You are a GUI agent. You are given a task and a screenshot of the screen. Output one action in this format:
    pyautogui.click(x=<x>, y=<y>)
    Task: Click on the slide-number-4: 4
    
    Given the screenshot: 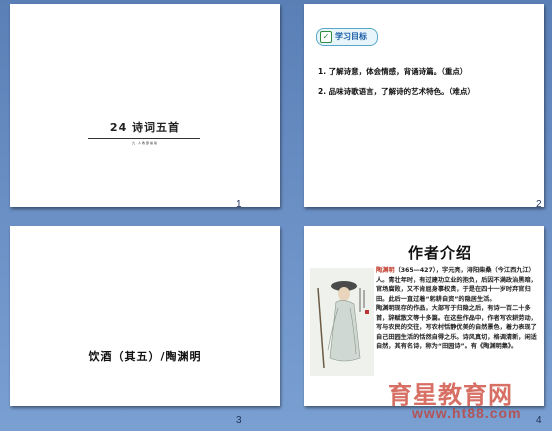 What is the action you would take?
    pyautogui.click(x=539, y=420)
    